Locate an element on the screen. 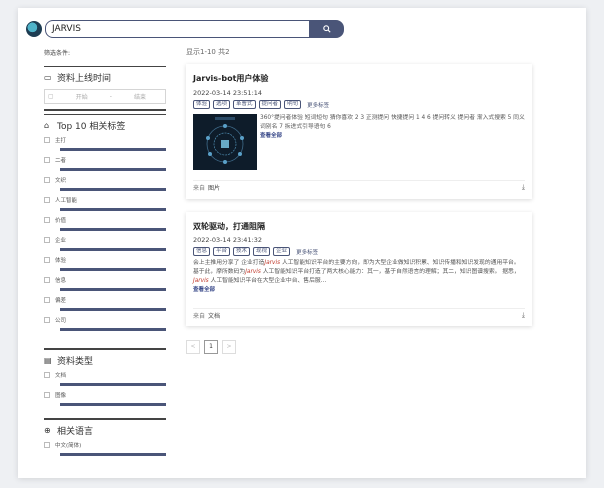  filter-option: 图像 is located at coordinates (105, 395).